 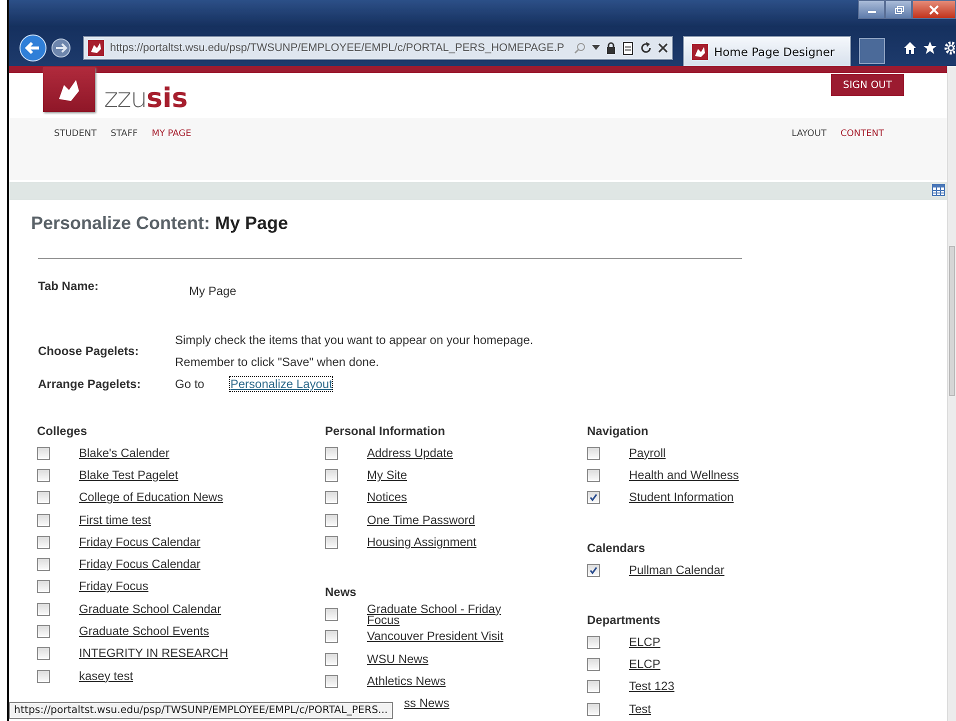 What do you see at coordinates (618, 431) in the screenshot?
I see `group-heading: Navigation` at bounding box center [618, 431].